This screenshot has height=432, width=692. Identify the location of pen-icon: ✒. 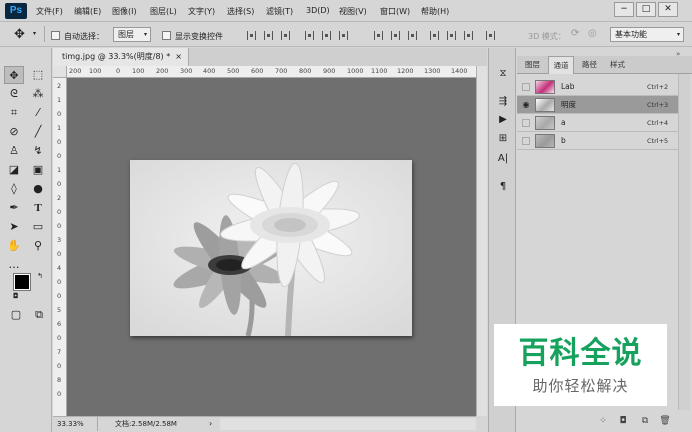
(14, 208).